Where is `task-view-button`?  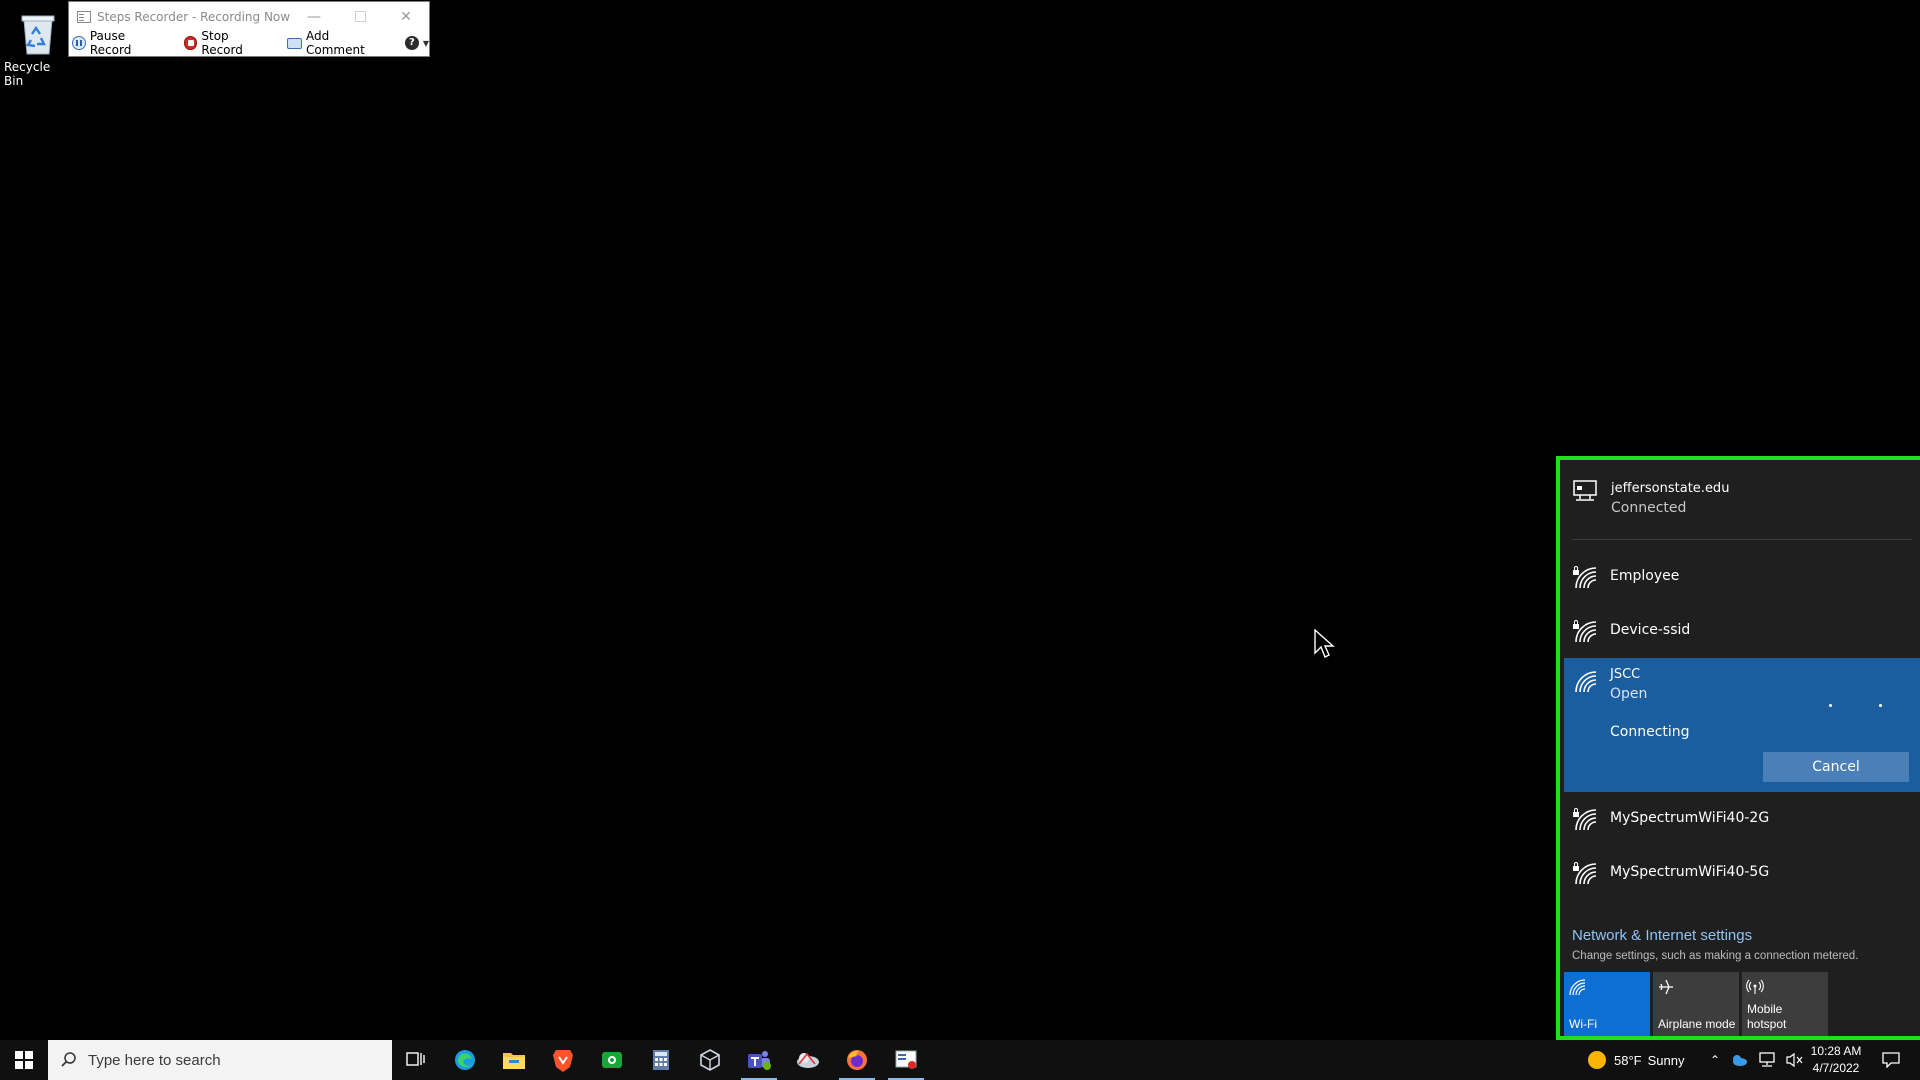
task-view-button is located at coordinates (416, 1060).